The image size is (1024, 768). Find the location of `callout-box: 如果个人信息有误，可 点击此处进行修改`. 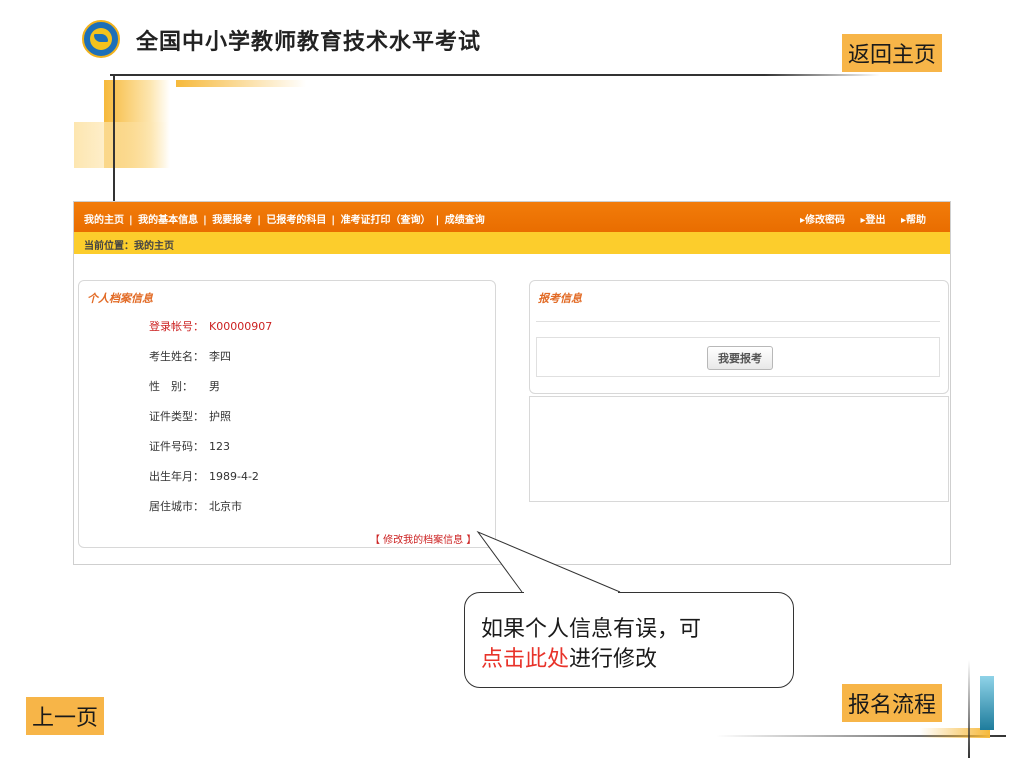

callout-box: 如果个人信息有误，可 点击此处进行修改 is located at coordinates (629, 640).